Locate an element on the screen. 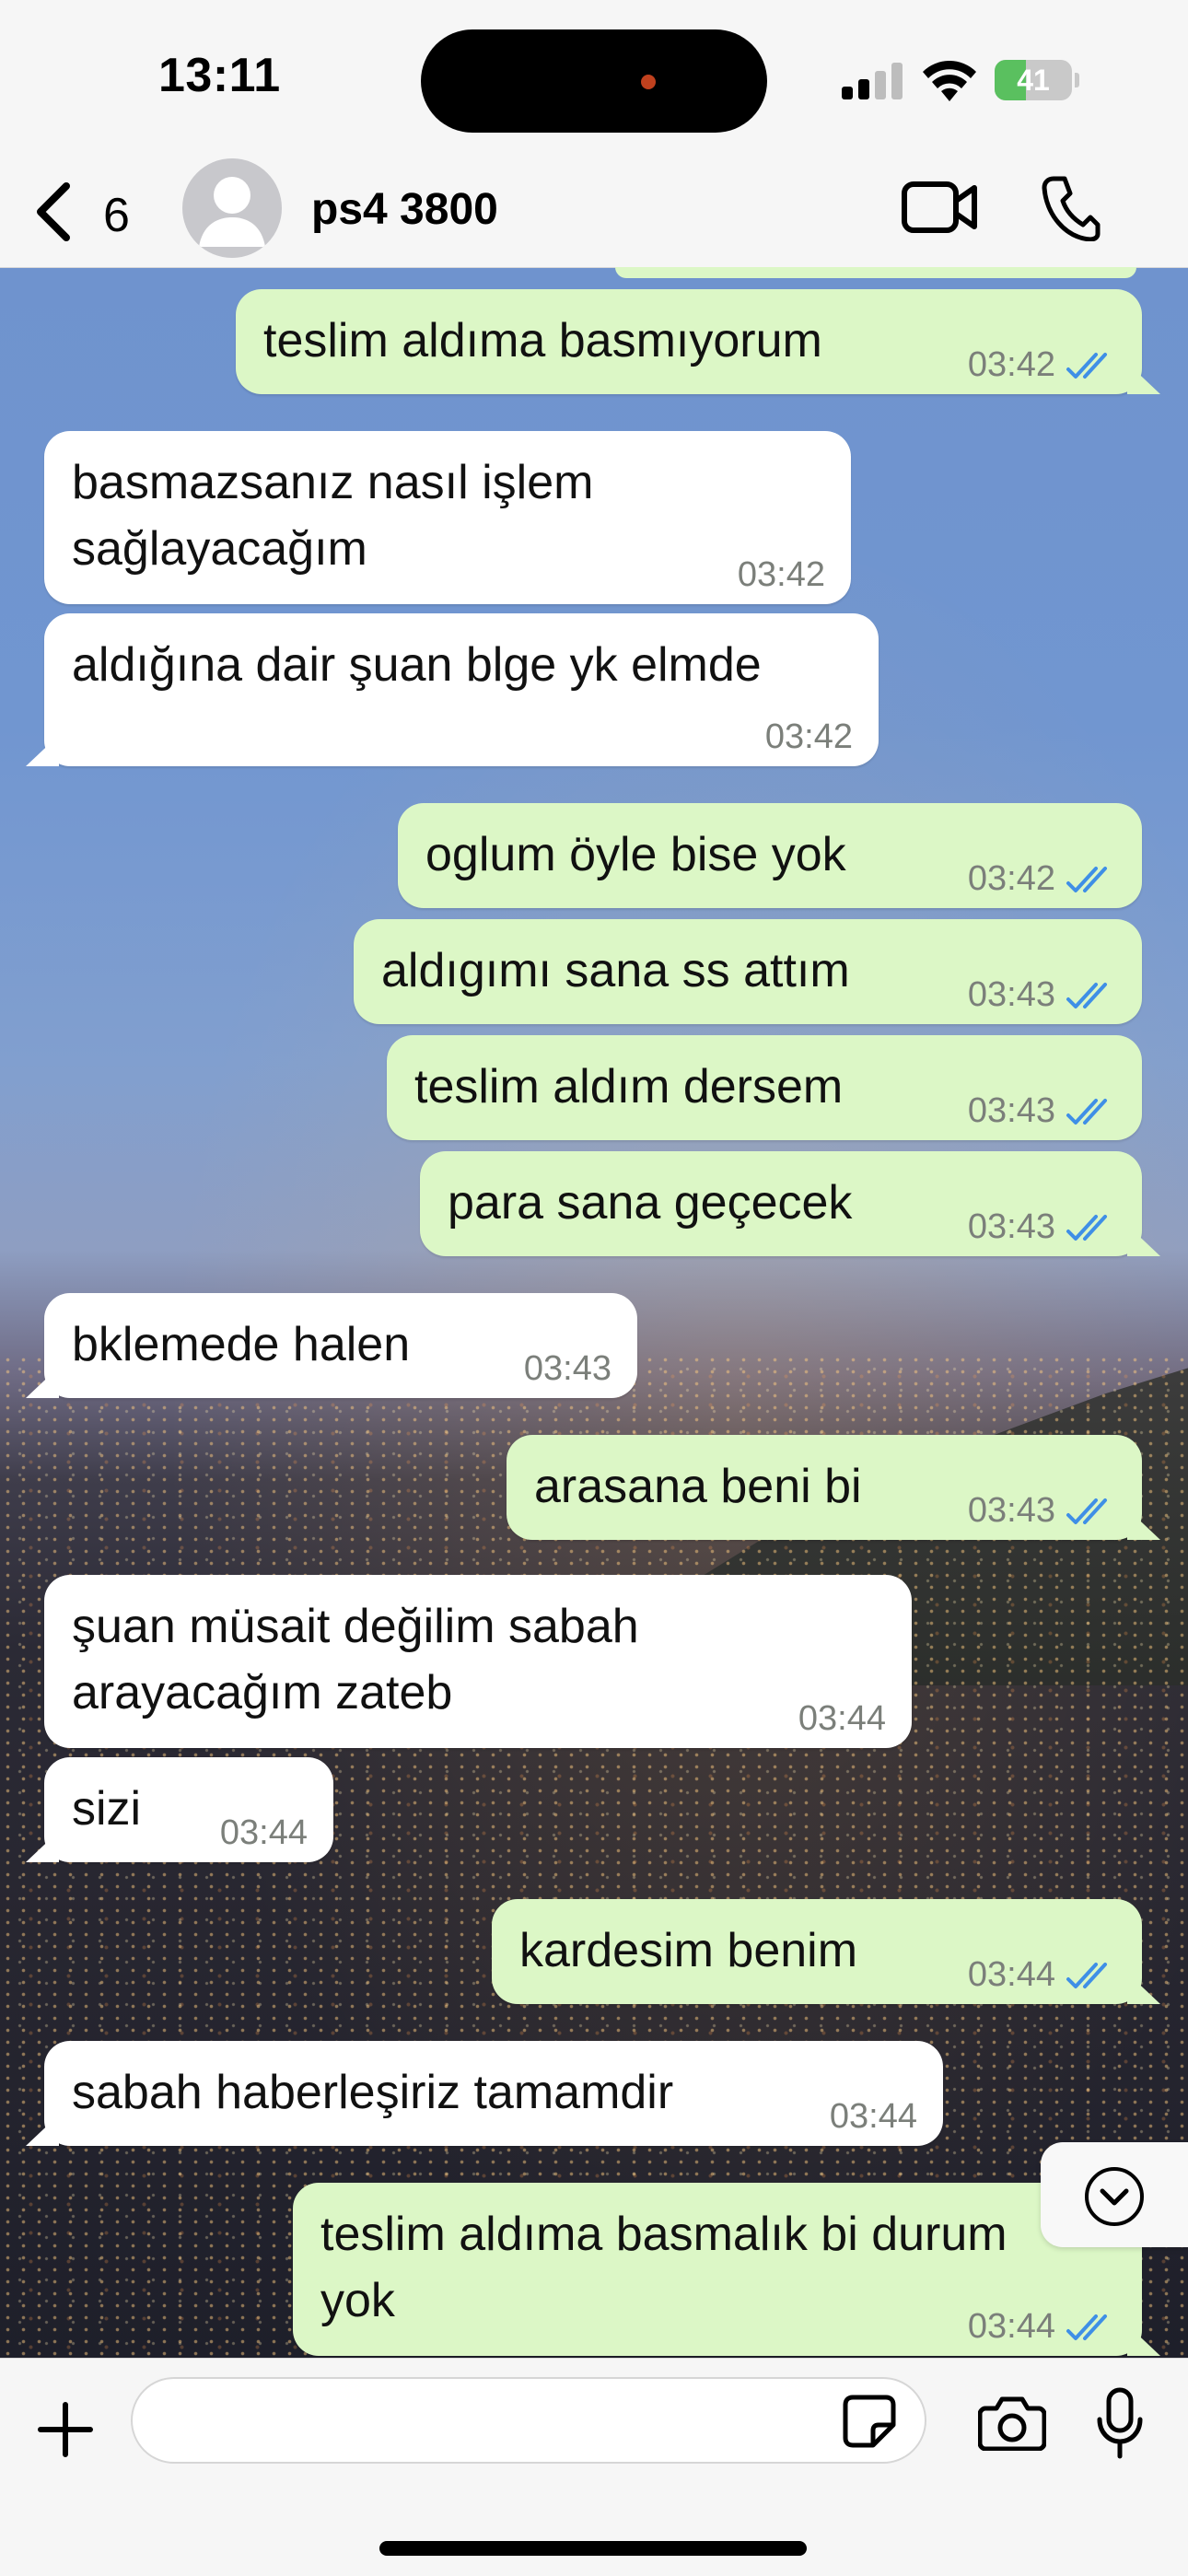  camera-icon is located at coordinates (1012, 2424).